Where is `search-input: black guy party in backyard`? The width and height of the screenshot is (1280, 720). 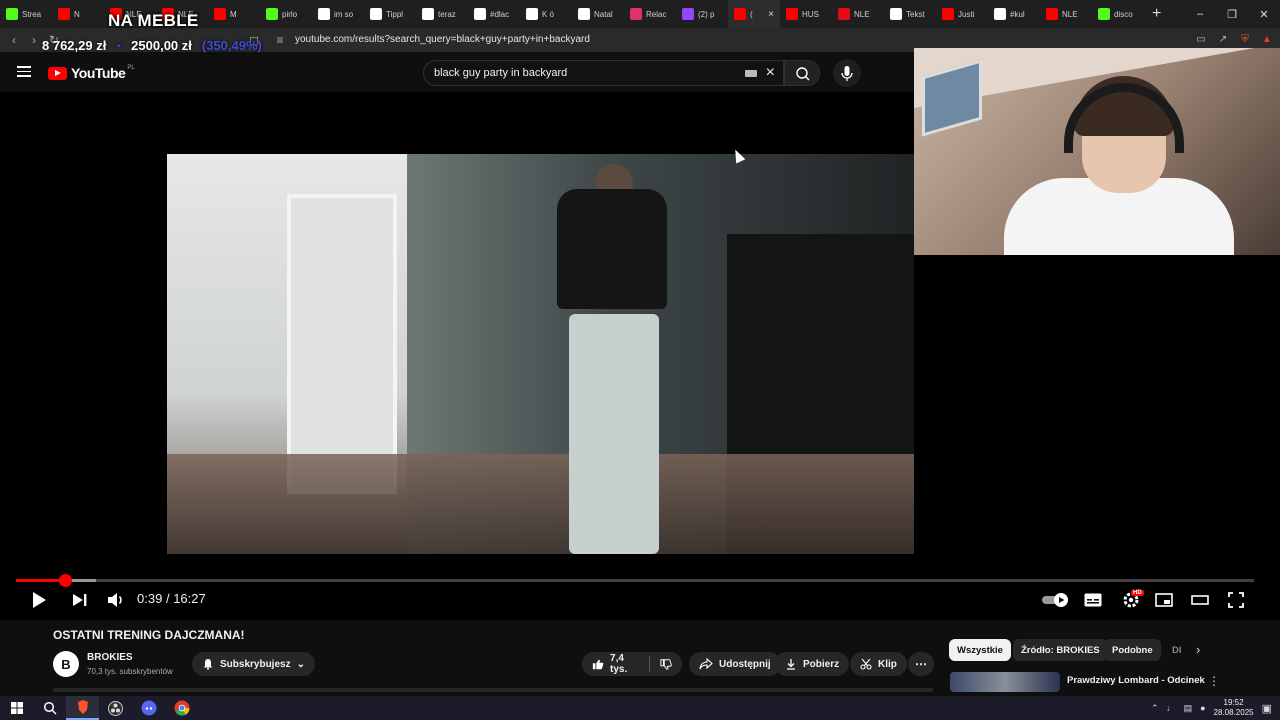
search-input: black guy party in backyard is located at coordinates (500, 73).